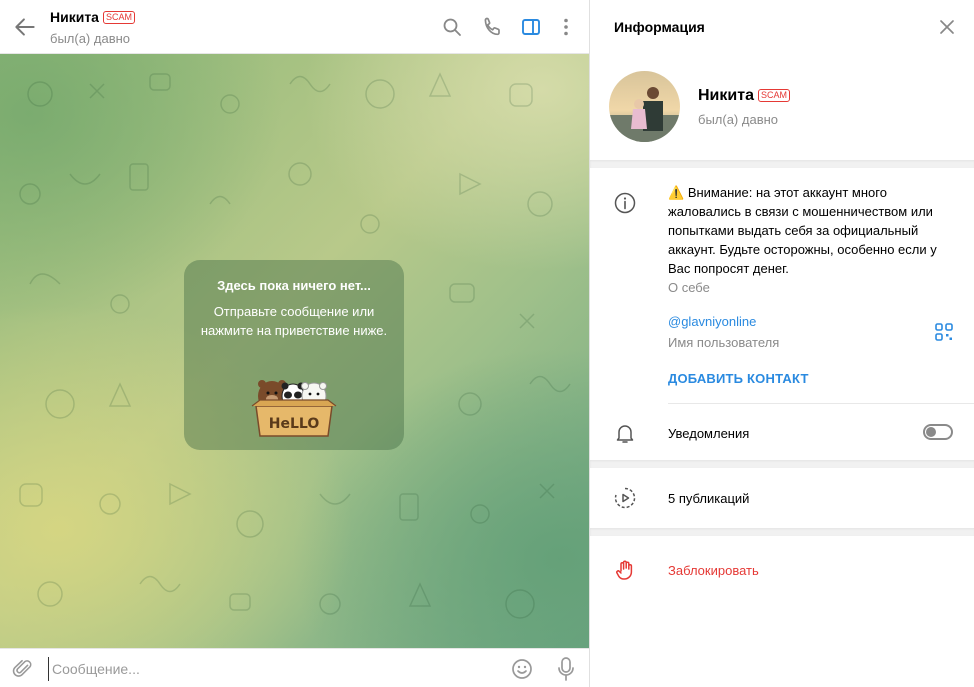 The height and width of the screenshot is (687, 974). Describe the element at coordinates (118, 17) in the screenshot. I see `scam-badge: SCAM` at that location.